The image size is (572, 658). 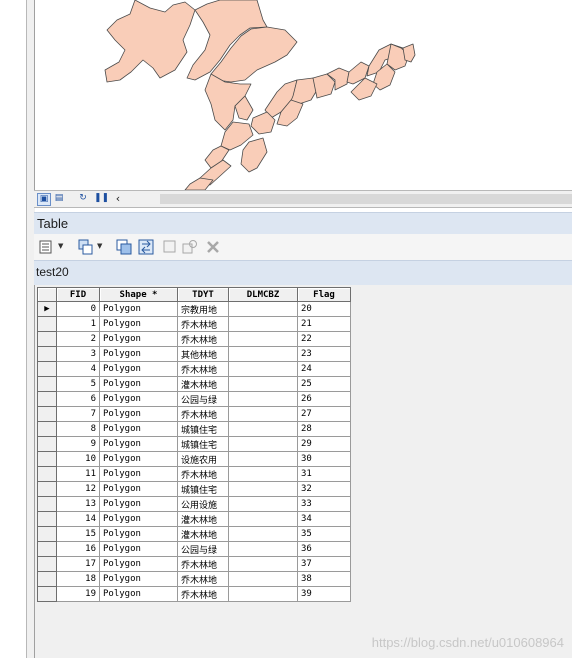 What do you see at coordinates (194, 414) in the screenshot?
I see `table-row: 7 Polygon 乔木林地 27` at bounding box center [194, 414].